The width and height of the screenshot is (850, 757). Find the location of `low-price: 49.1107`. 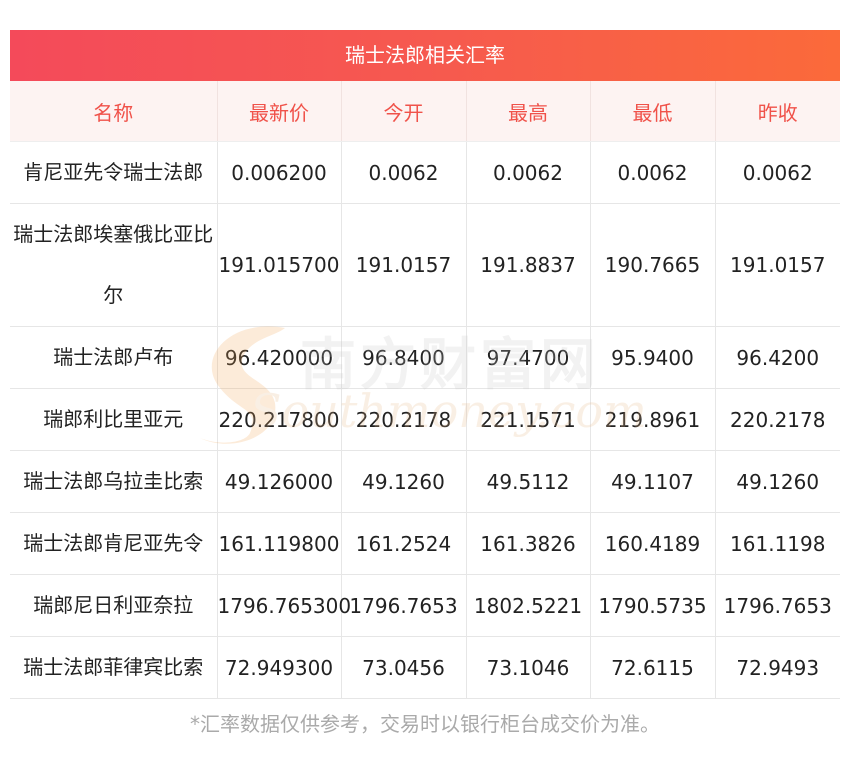

low-price: 49.1107 is located at coordinates (652, 481).